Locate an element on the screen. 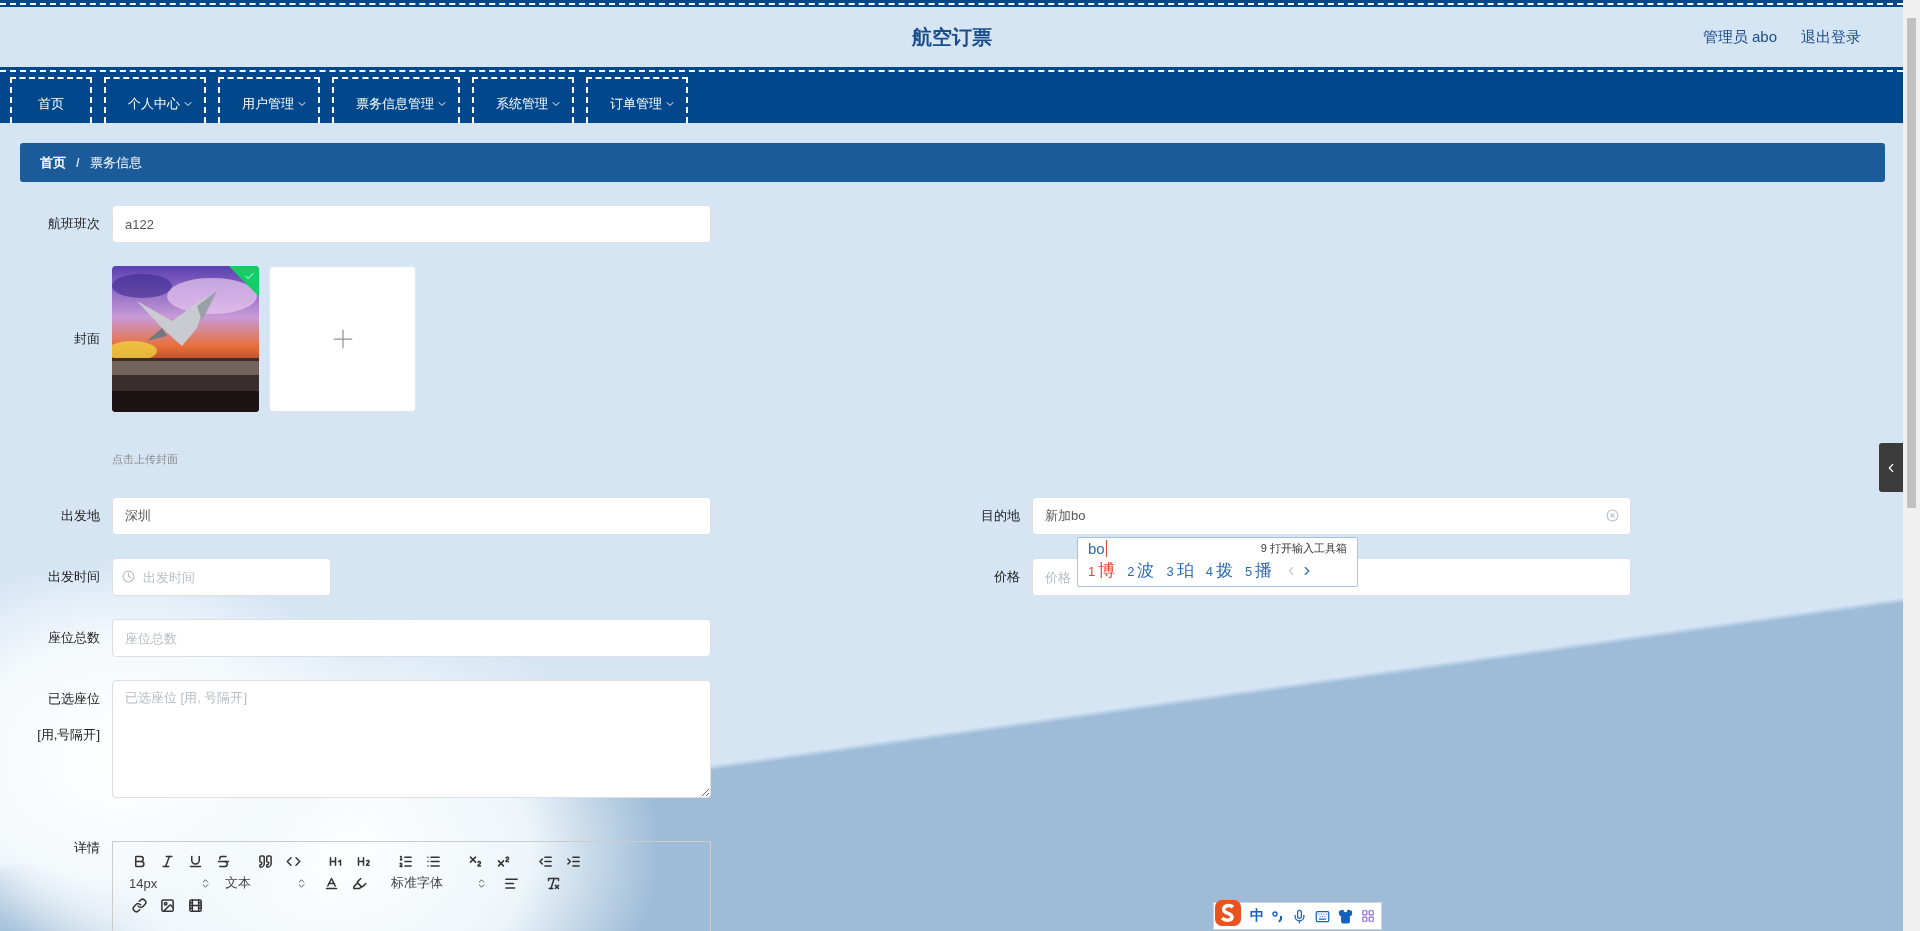 This screenshot has height=931, width=1920. field-label: 详情 is located at coordinates (87, 848).